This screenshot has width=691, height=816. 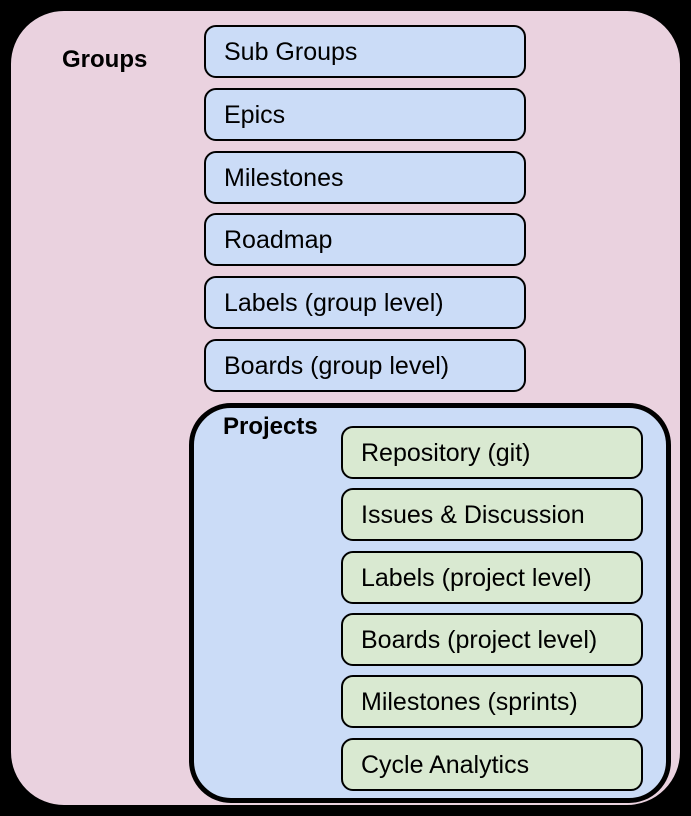 I want to click on group-item-boards-group-level: Boards (group level), so click(x=365, y=365).